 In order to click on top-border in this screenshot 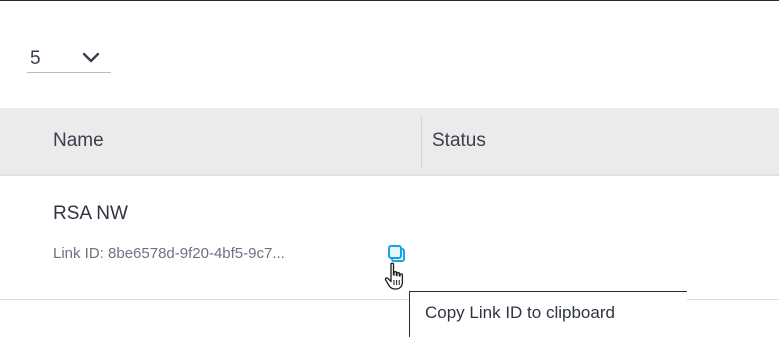, I will do `click(389, 0)`.